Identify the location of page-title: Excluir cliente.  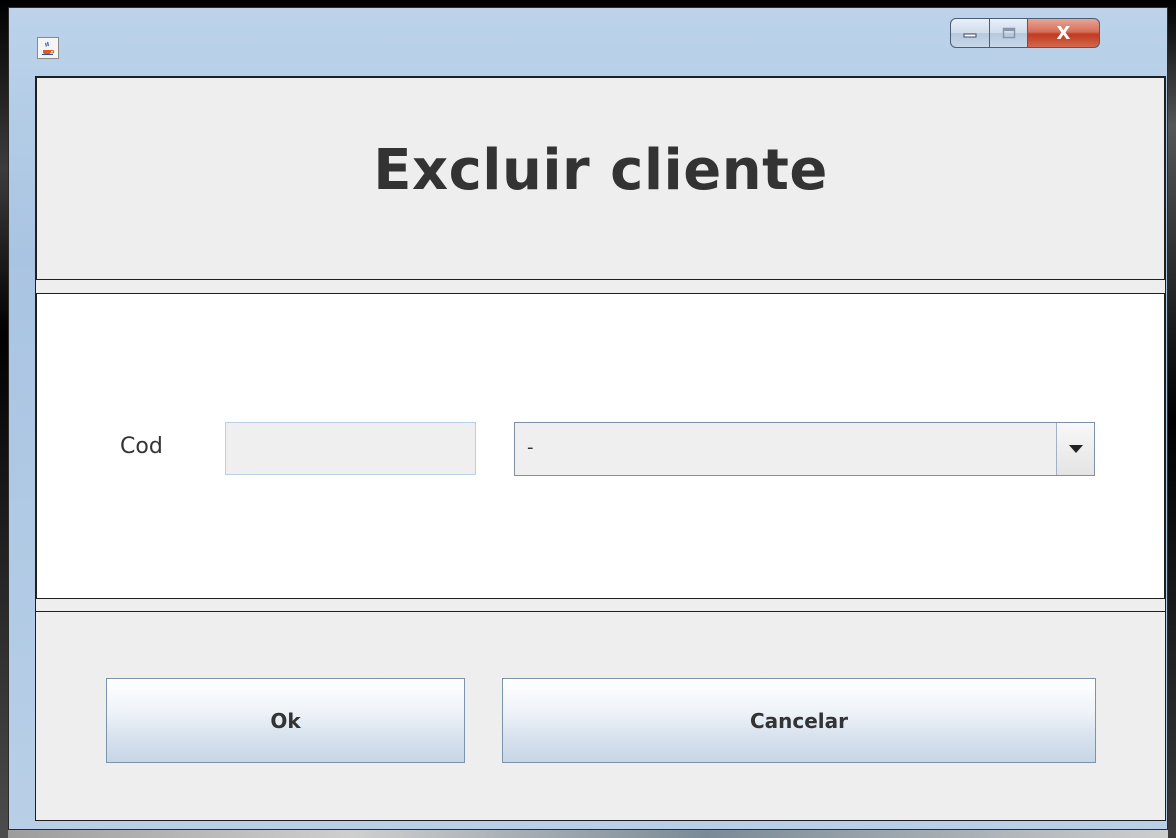
(600, 170).